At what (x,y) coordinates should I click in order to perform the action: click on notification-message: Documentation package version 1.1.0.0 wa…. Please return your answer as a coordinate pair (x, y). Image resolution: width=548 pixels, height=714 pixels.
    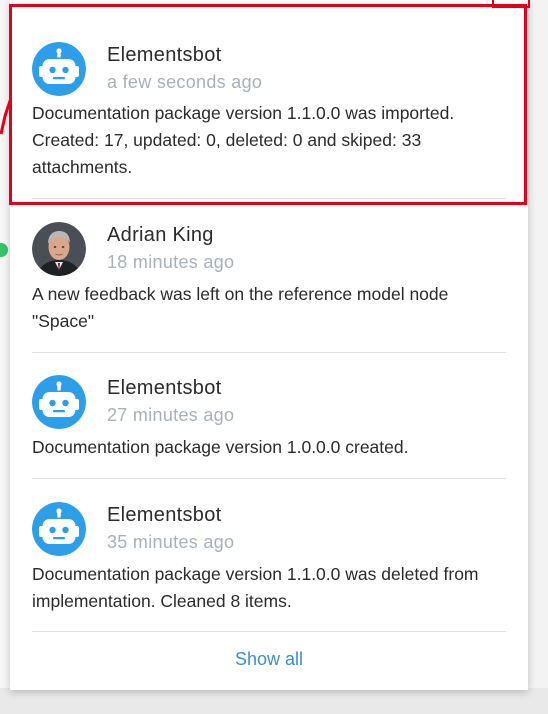
    Looking at the image, I should click on (255, 587).